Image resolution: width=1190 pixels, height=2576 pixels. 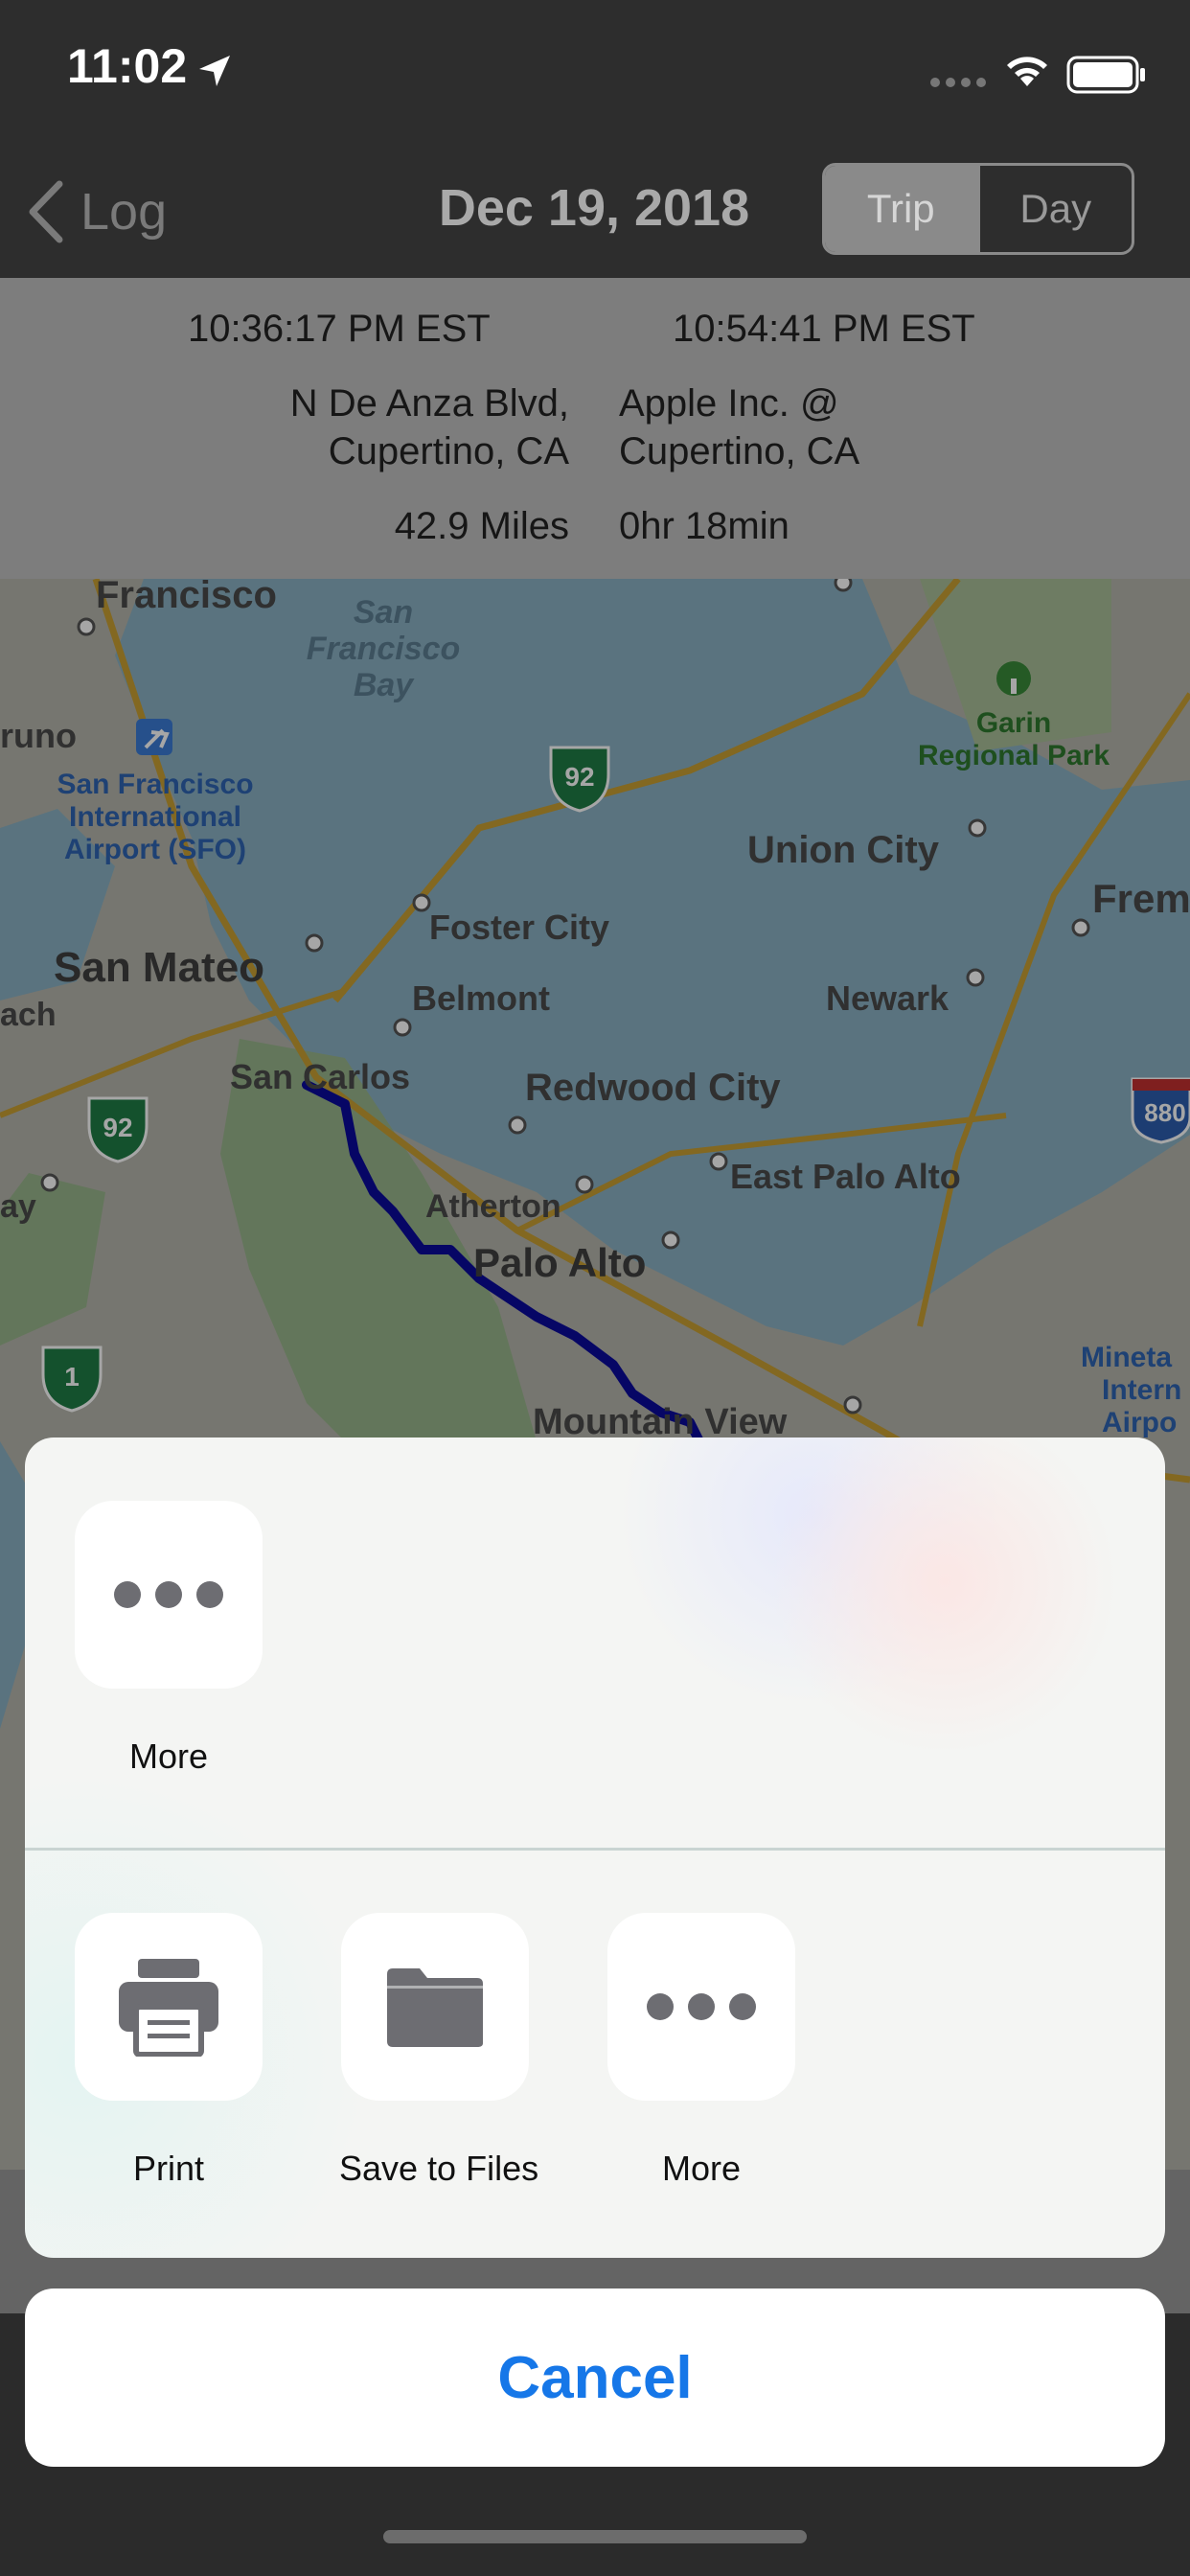 I want to click on printer-icon, so click(x=168, y=2008).